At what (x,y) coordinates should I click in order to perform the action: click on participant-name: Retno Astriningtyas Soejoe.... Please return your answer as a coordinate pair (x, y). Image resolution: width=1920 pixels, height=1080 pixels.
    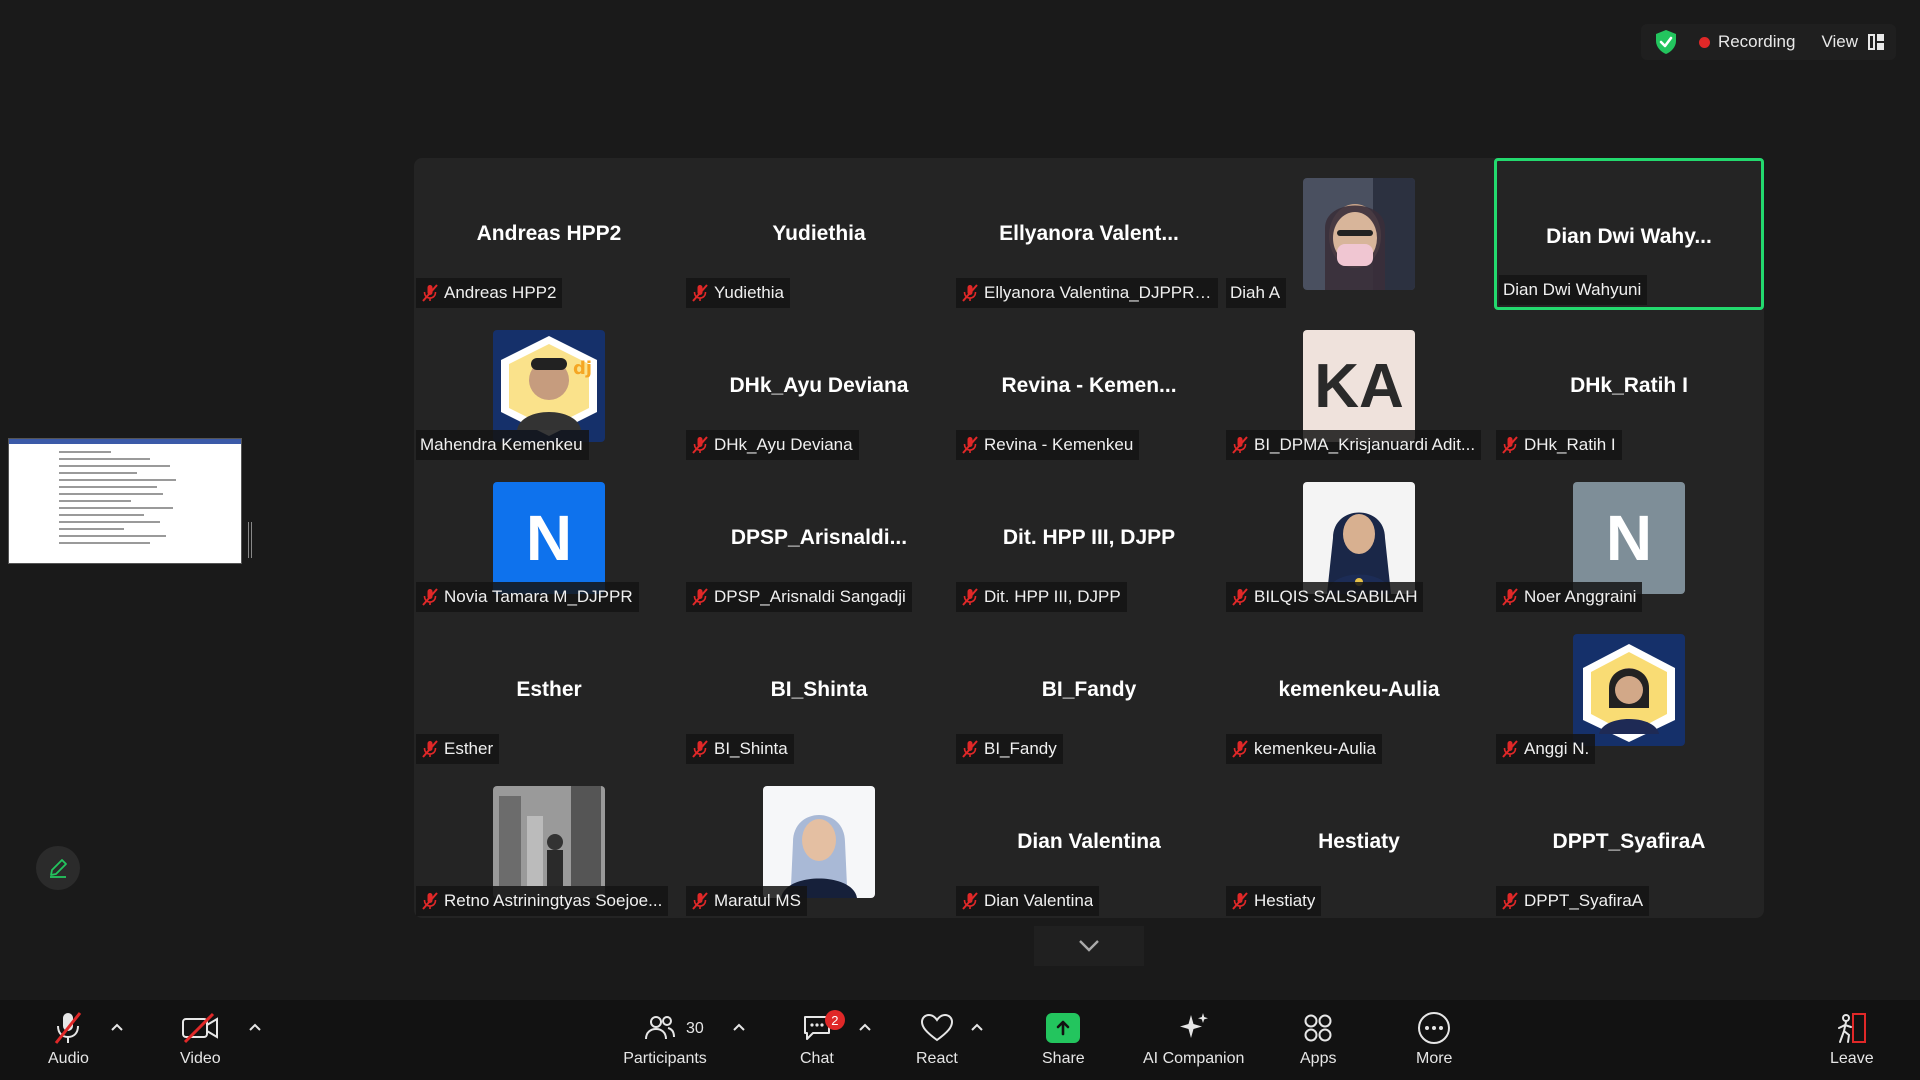
    Looking at the image, I should click on (553, 900).